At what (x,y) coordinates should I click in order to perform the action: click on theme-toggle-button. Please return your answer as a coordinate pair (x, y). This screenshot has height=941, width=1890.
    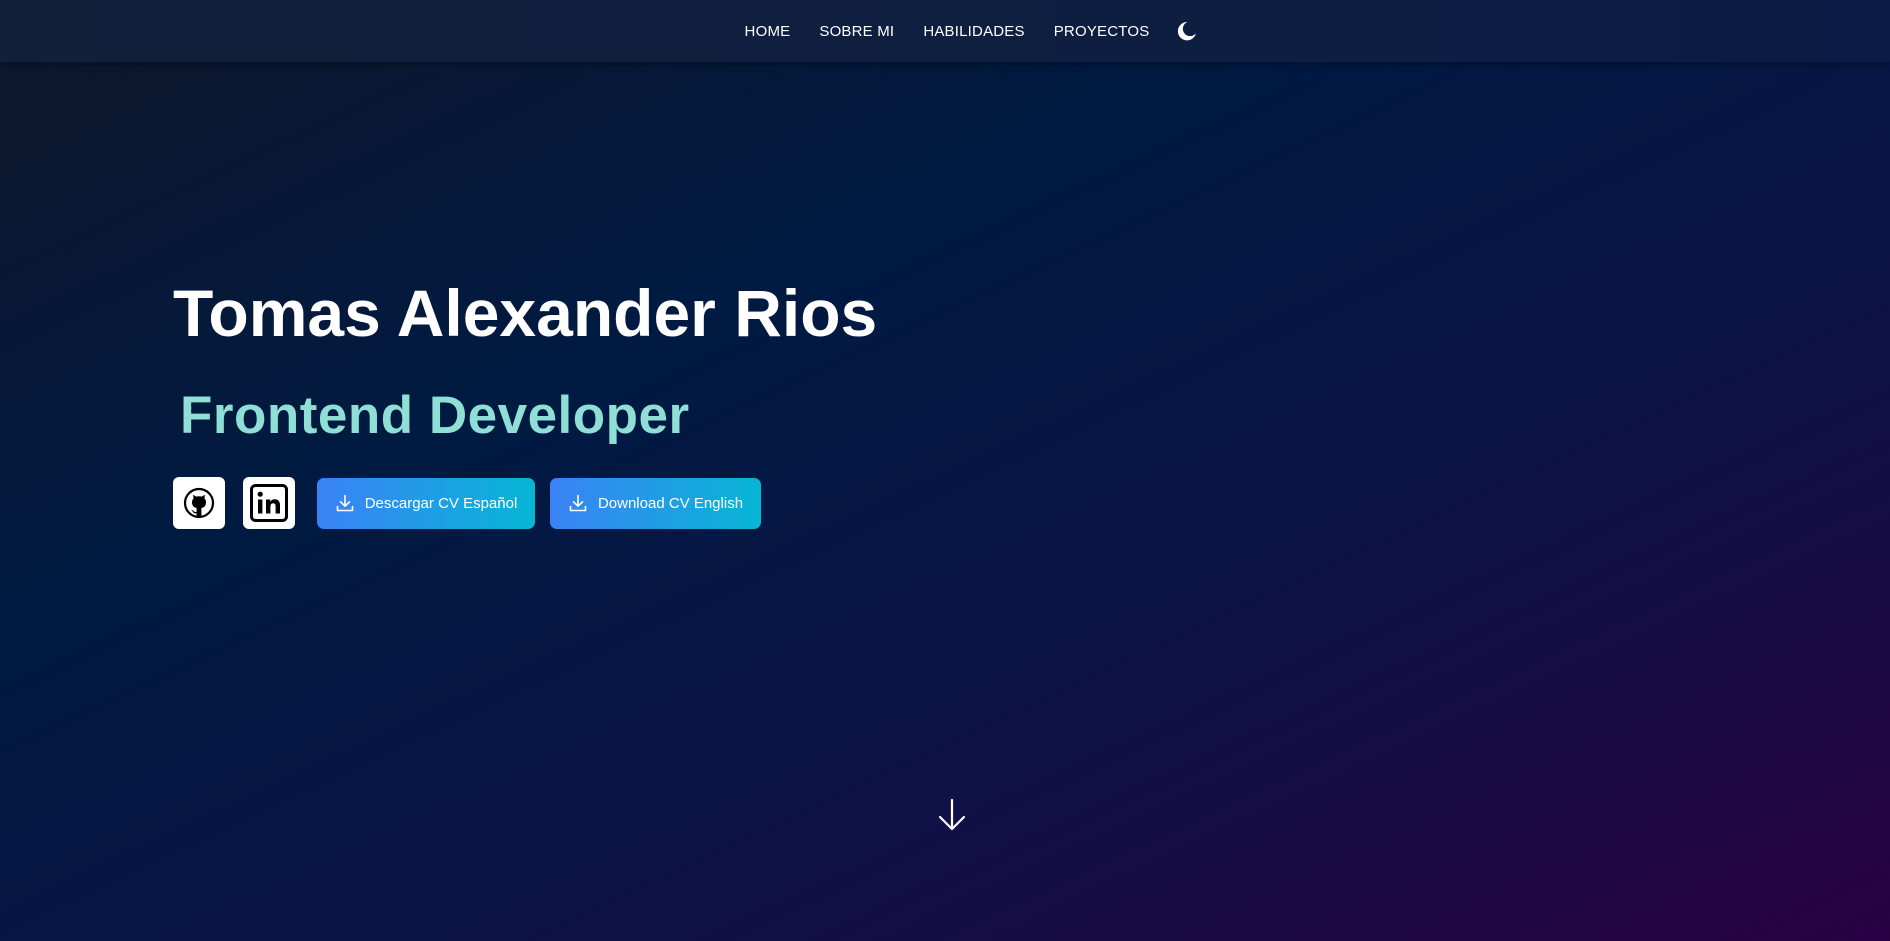
    Looking at the image, I should click on (1187, 31).